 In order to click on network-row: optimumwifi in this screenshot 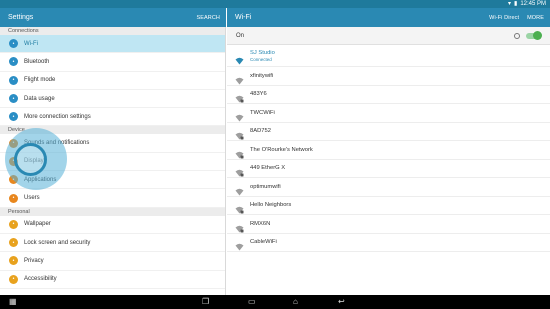, I will do `click(388, 187)`.